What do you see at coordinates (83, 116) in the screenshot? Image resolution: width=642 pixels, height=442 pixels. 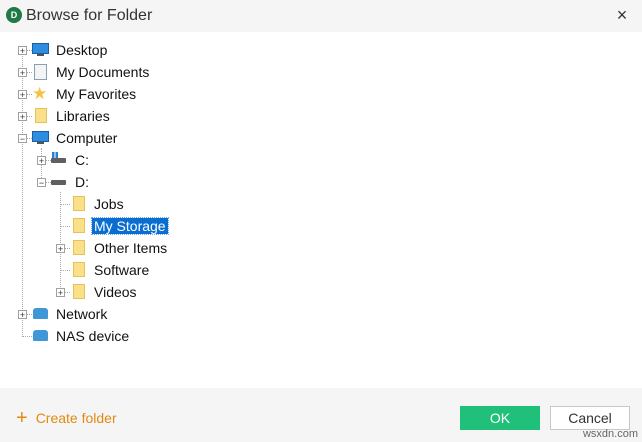 I see `tree-item-label: Libraries` at bounding box center [83, 116].